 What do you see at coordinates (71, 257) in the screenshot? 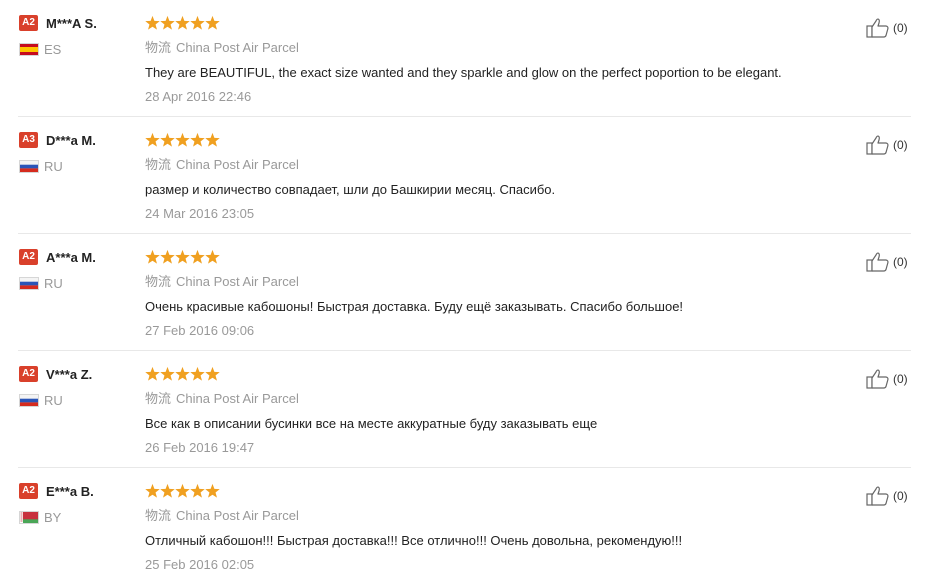
I see `buyer-name: A***a M.` at bounding box center [71, 257].